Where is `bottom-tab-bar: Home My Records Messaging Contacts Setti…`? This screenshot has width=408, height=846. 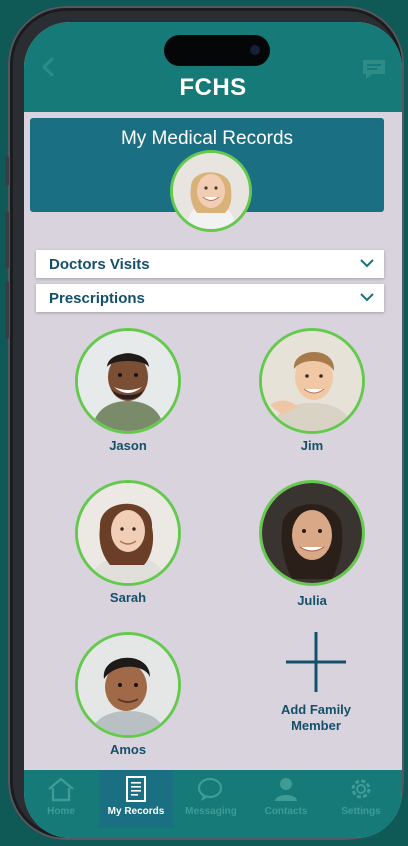 bottom-tab-bar: Home My Records Messaging Contacts Setti… is located at coordinates (213, 804).